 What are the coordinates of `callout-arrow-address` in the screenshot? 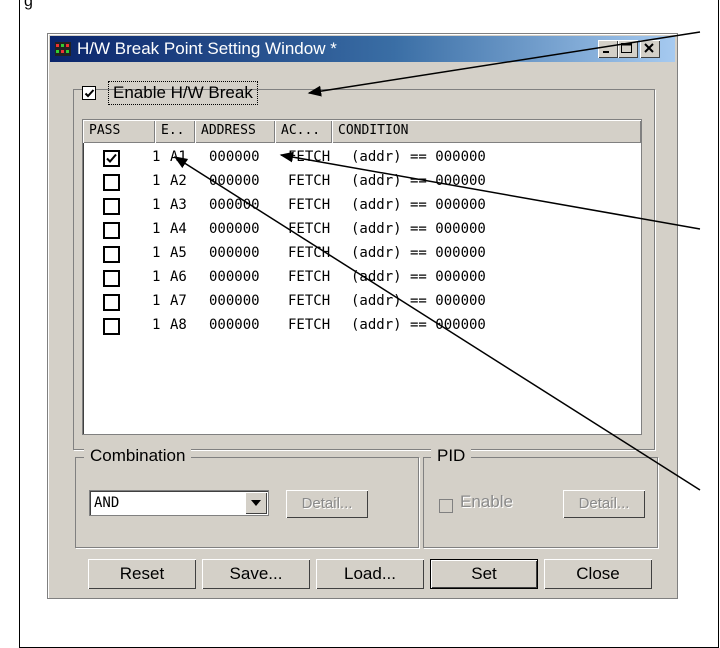 It's located at (490, 190).